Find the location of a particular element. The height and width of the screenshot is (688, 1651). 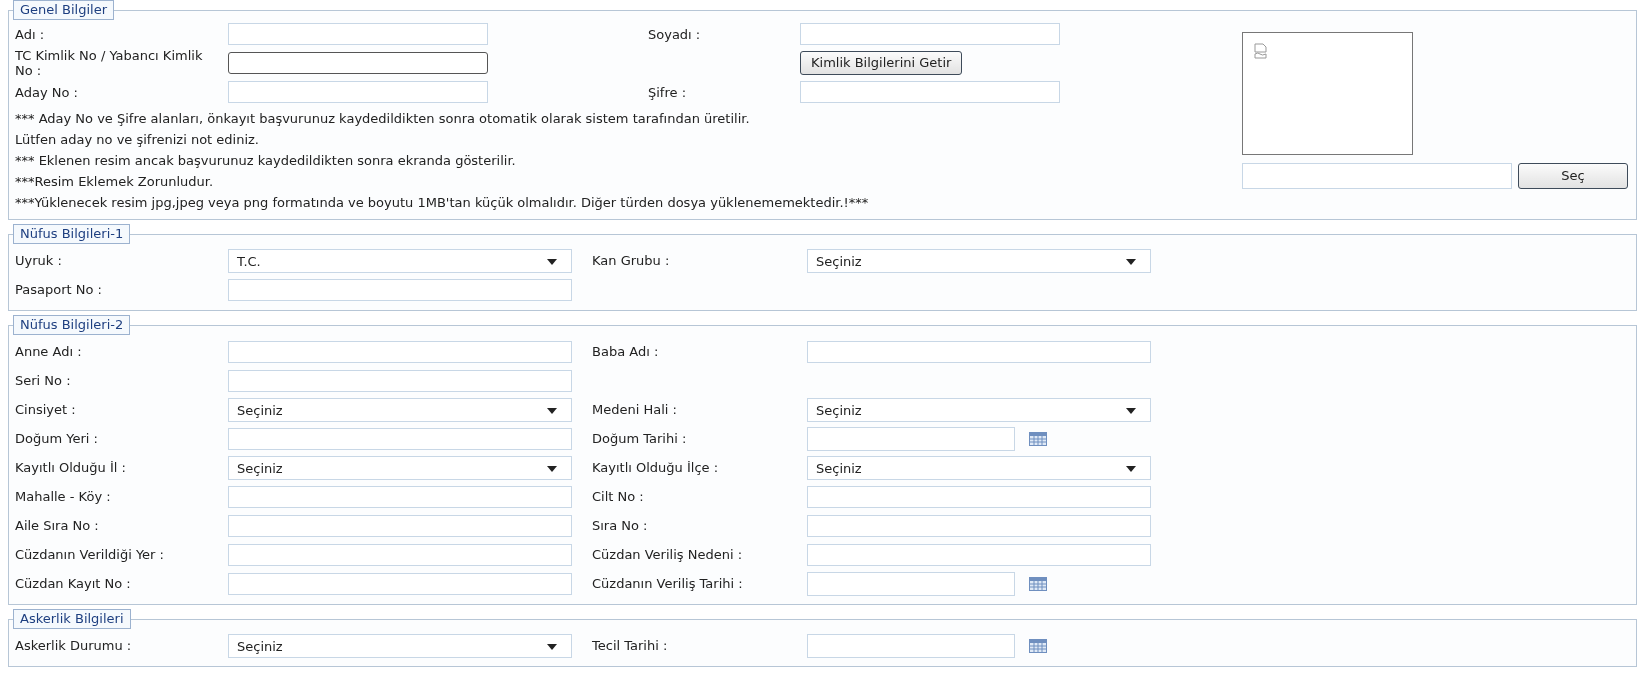

field-label: Cüzdanın Verildiği Yer : is located at coordinates (90, 554).